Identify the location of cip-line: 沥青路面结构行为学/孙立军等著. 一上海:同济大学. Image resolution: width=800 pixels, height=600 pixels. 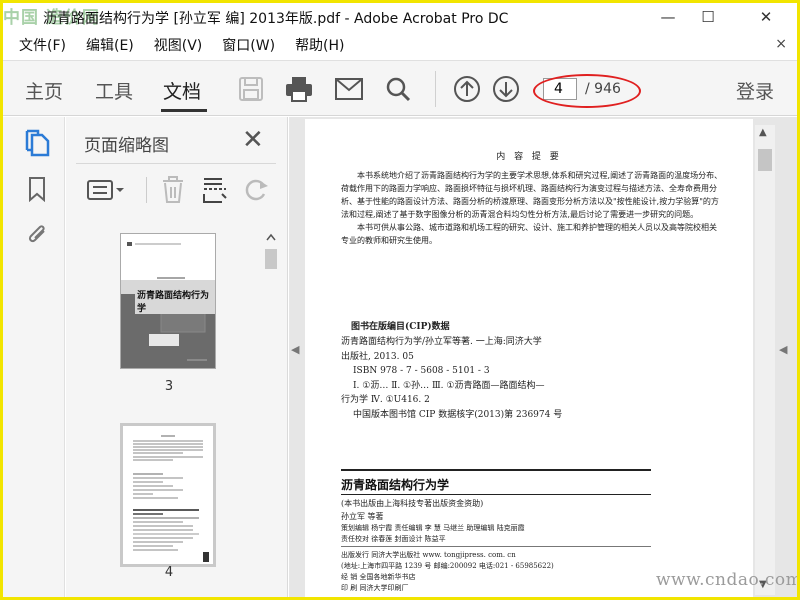
(441, 342).